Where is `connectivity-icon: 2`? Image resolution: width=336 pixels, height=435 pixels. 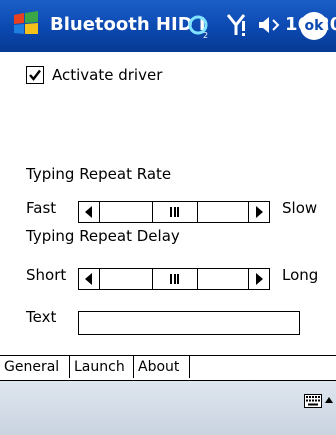
connectivity-icon: 2 is located at coordinates (199, 26).